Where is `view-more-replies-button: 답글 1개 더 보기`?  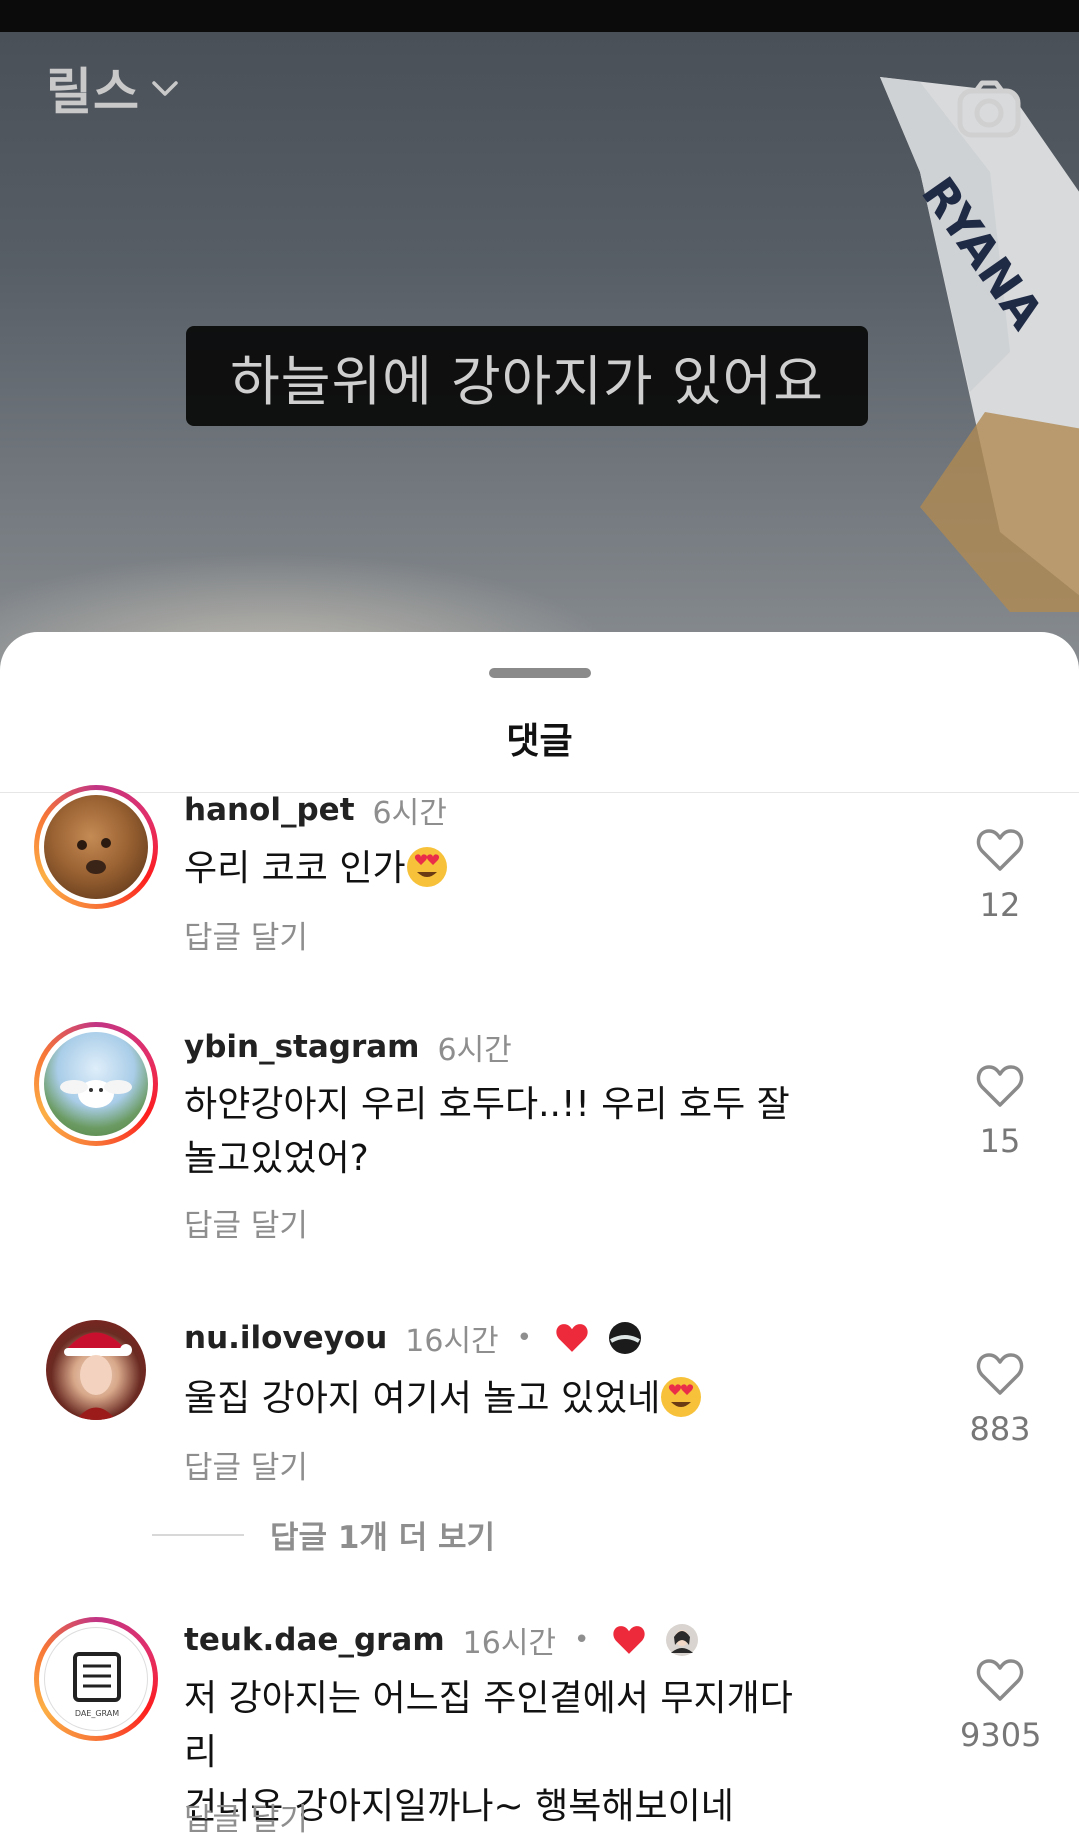 view-more-replies-button: 답글 1개 더 보기 is located at coordinates (323, 1534).